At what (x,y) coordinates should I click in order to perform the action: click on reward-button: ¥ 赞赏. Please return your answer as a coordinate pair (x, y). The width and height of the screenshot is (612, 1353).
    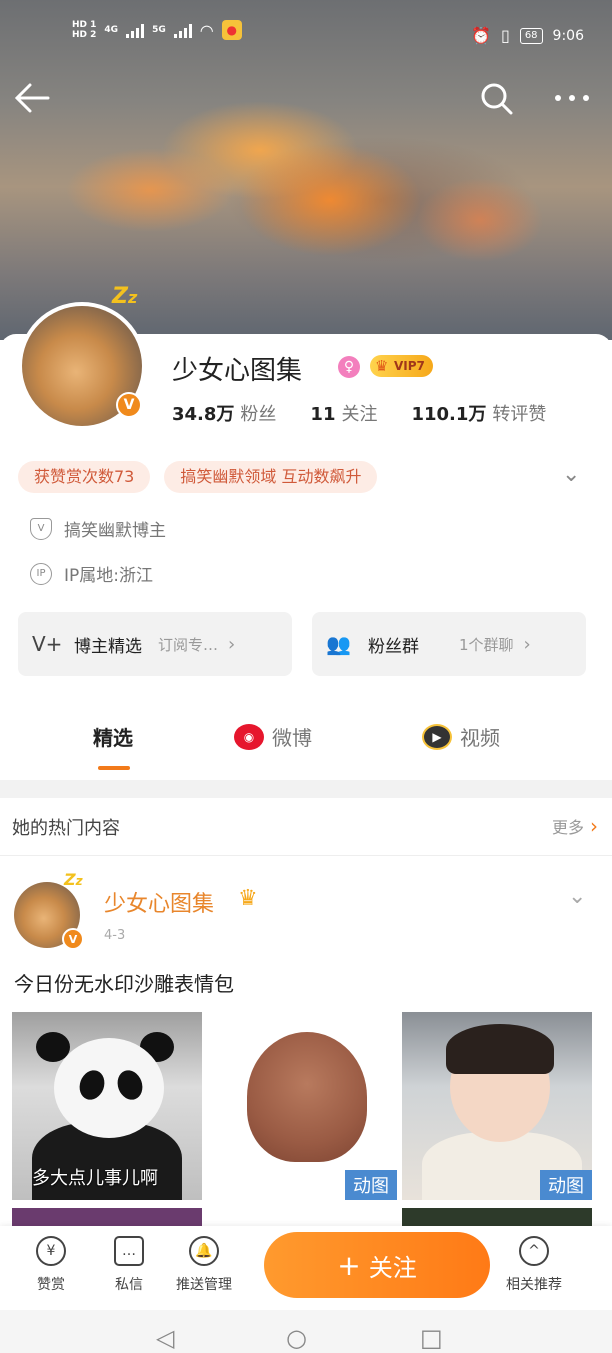
    Looking at the image, I should click on (51, 1265).